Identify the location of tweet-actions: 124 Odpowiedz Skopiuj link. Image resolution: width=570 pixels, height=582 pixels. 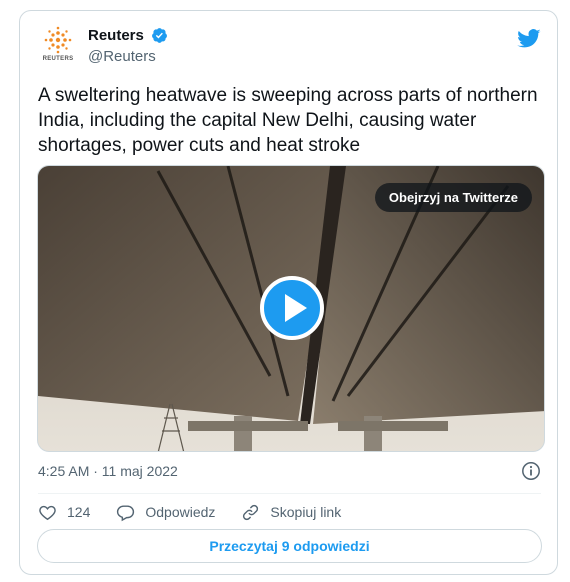
(289, 512).